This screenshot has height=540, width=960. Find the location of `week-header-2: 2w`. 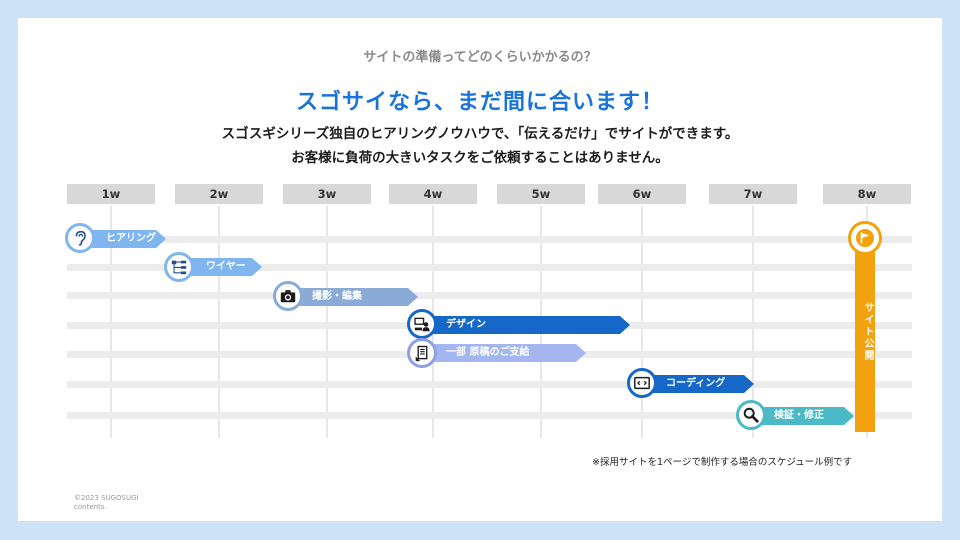

week-header-2: 2w is located at coordinates (219, 194).